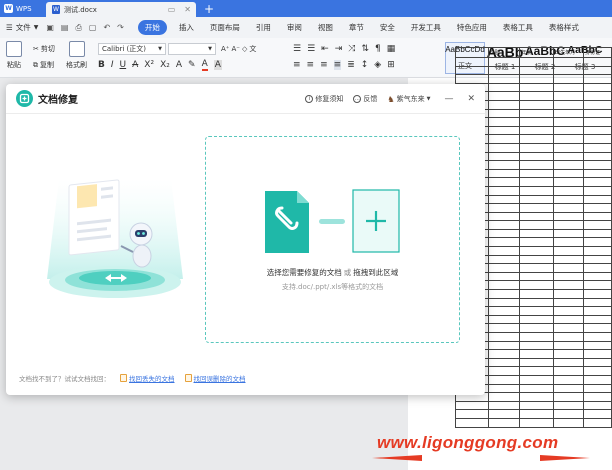 This screenshot has width=612, height=470. I want to click on menu-tab-references: 引用, so click(263, 27).